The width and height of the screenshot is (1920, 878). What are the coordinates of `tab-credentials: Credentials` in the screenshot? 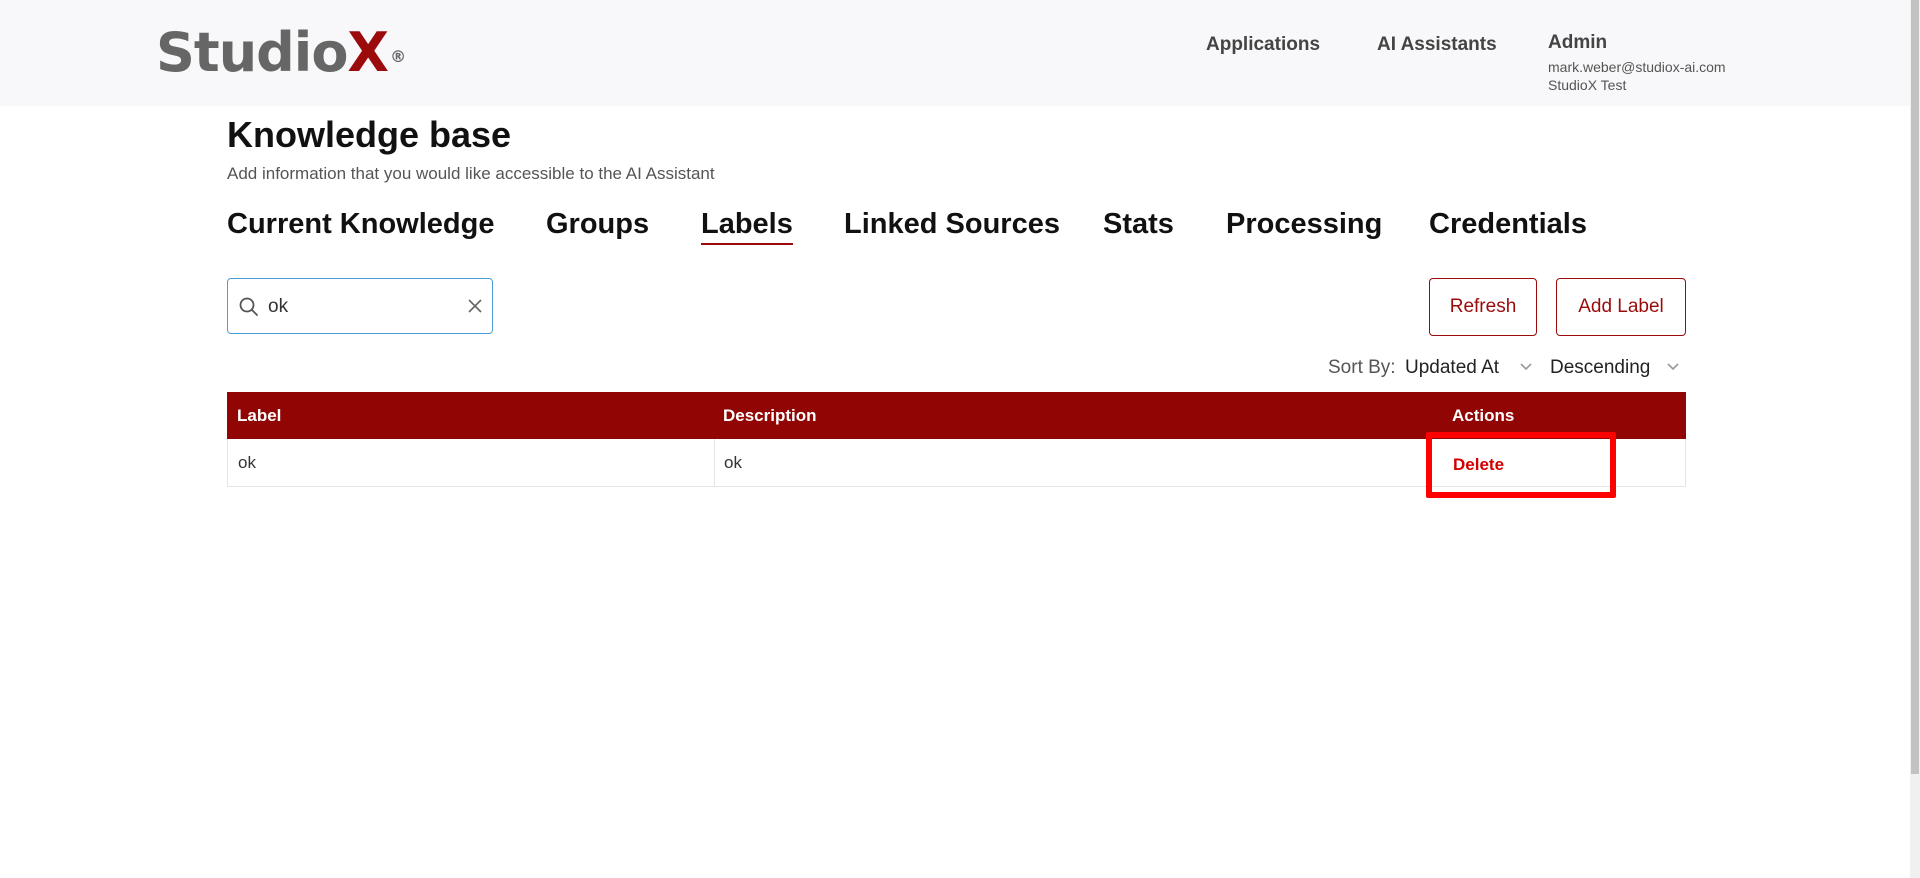 It's located at (1508, 224).